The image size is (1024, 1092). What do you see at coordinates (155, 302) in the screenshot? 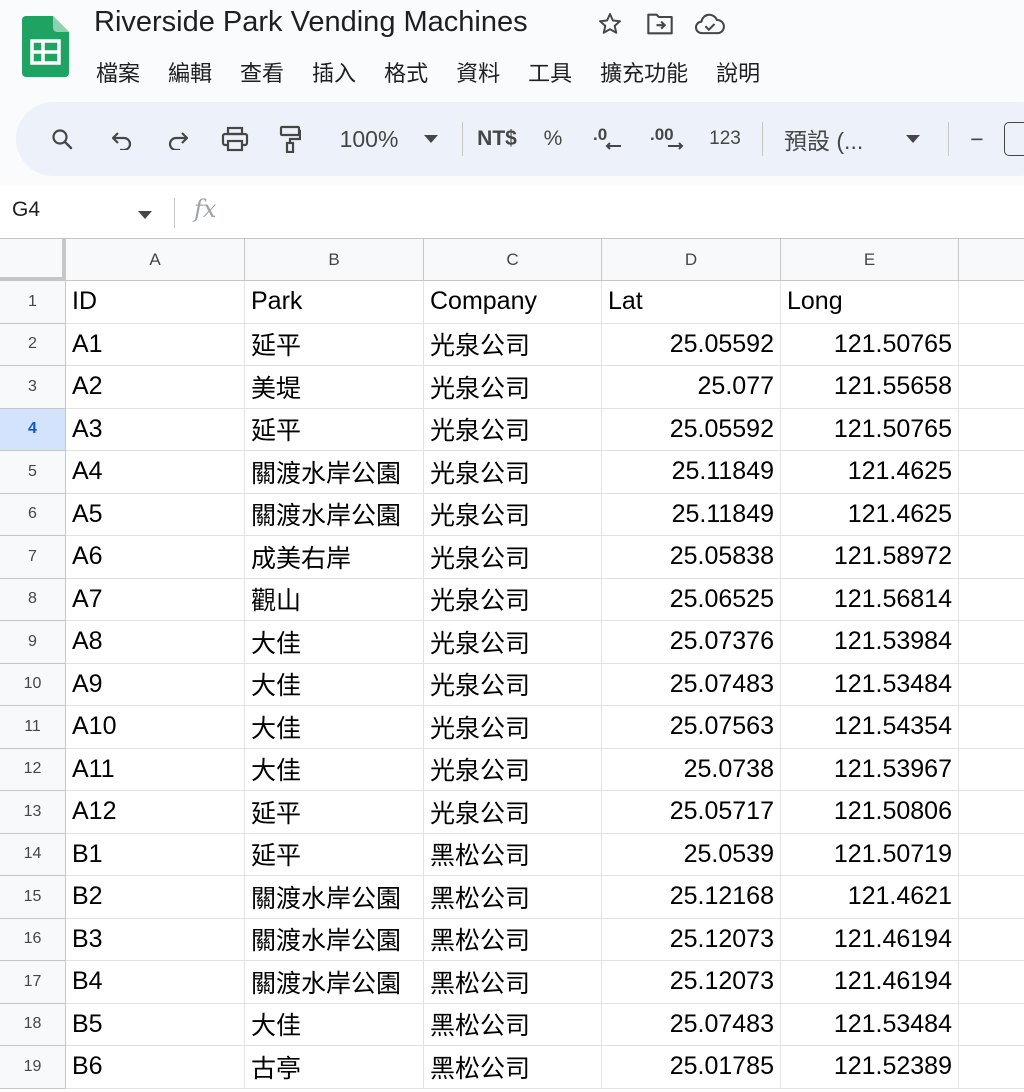
I see `cell-a1: ID` at bounding box center [155, 302].